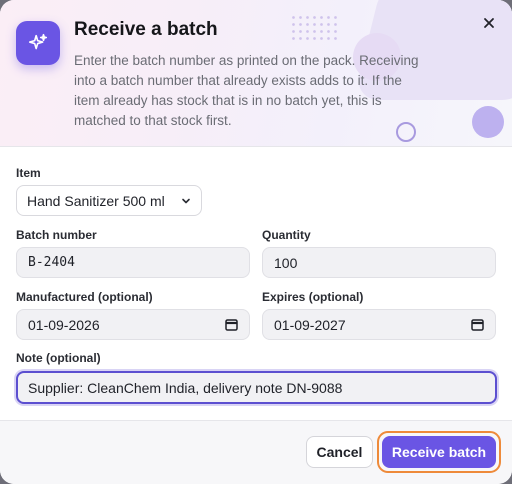 This screenshot has width=512, height=484. Describe the element at coordinates (439, 452) in the screenshot. I see `receive-batch-button: Receive batch` at that location.